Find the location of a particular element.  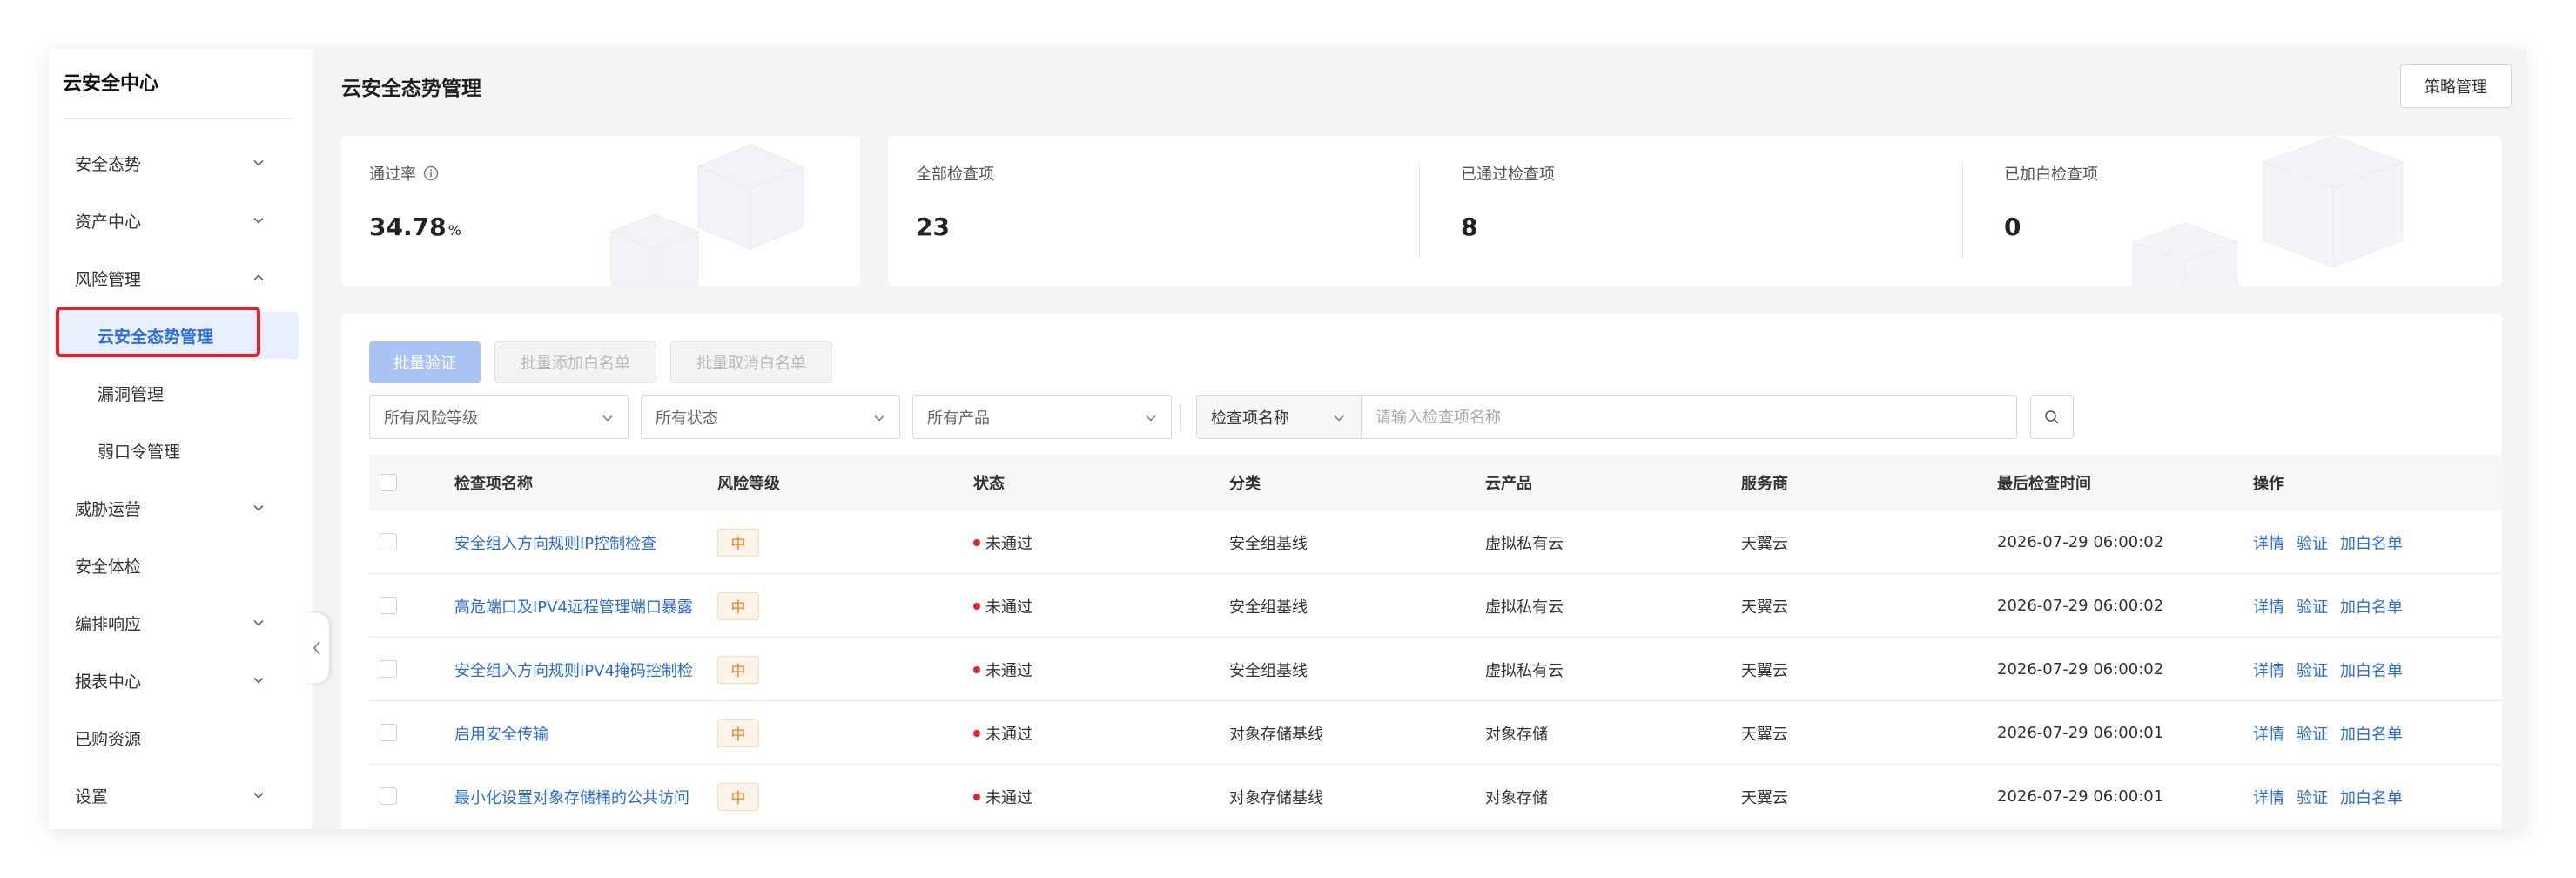

select-all-checkbox is located at coordinates (388, 482).